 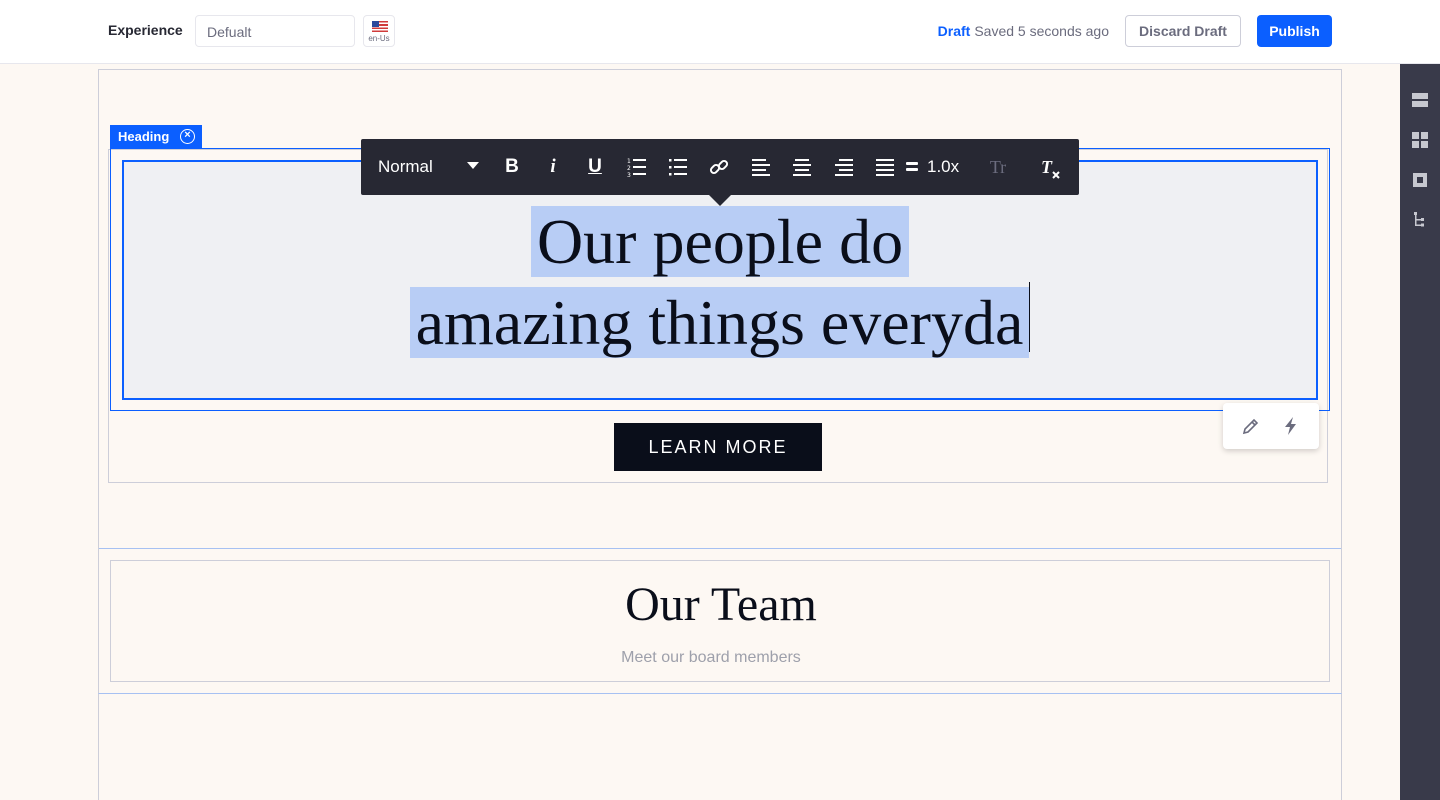 What do you see at coordinates (844, 167) in the screenshot?
I see `align-right-icon` at bounding box center [844, 167].